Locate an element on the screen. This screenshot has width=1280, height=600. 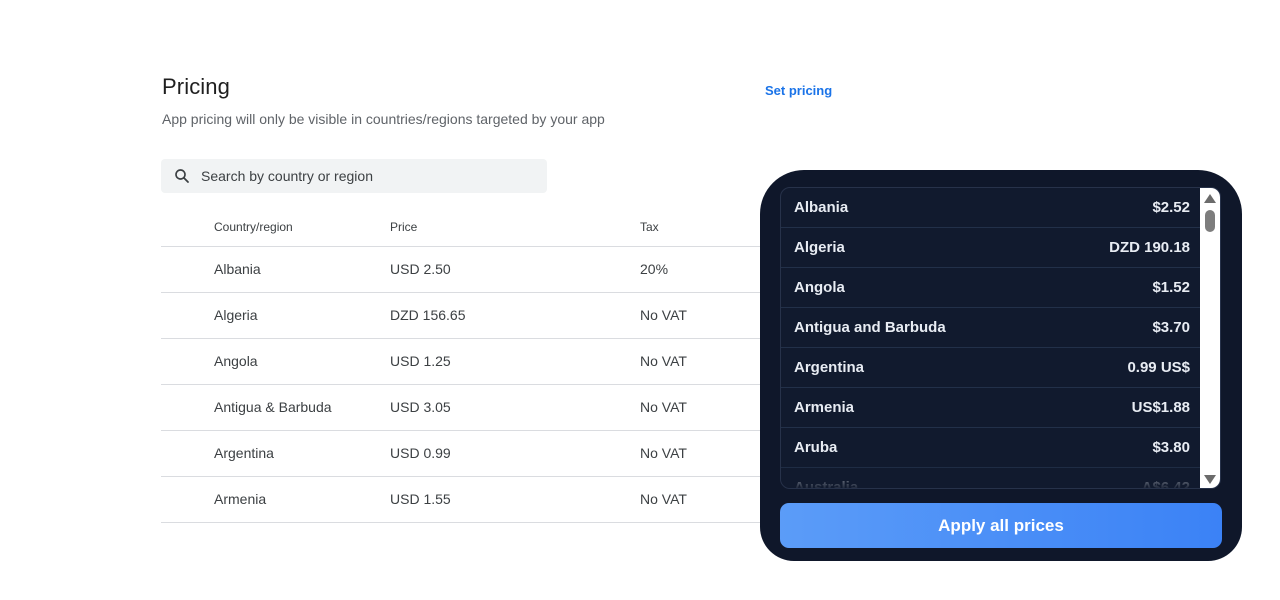
list-item-country: Aruba is located at coordinates (816, 447).